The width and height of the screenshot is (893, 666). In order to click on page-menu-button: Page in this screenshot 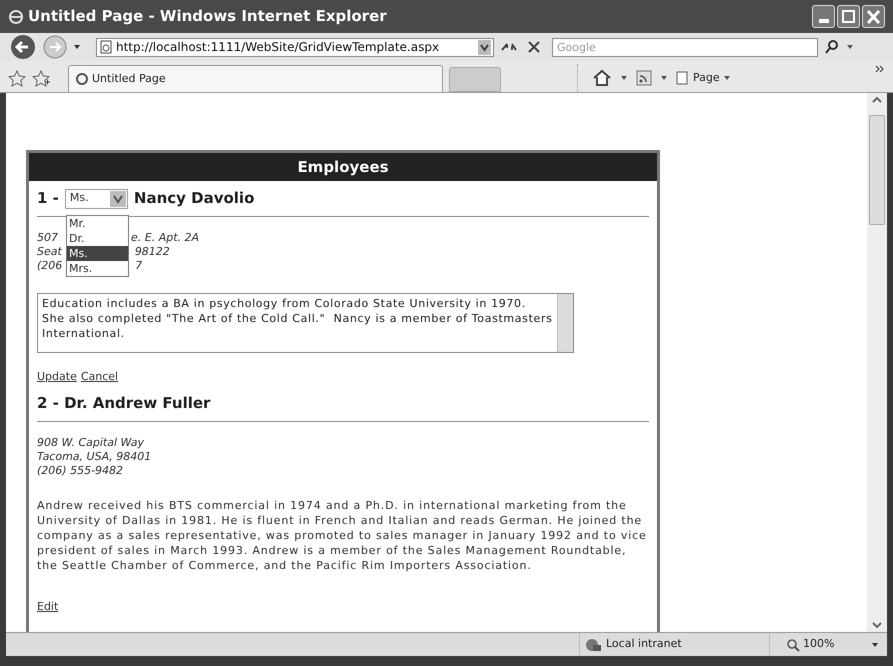, I will do `click(703, 78)`.